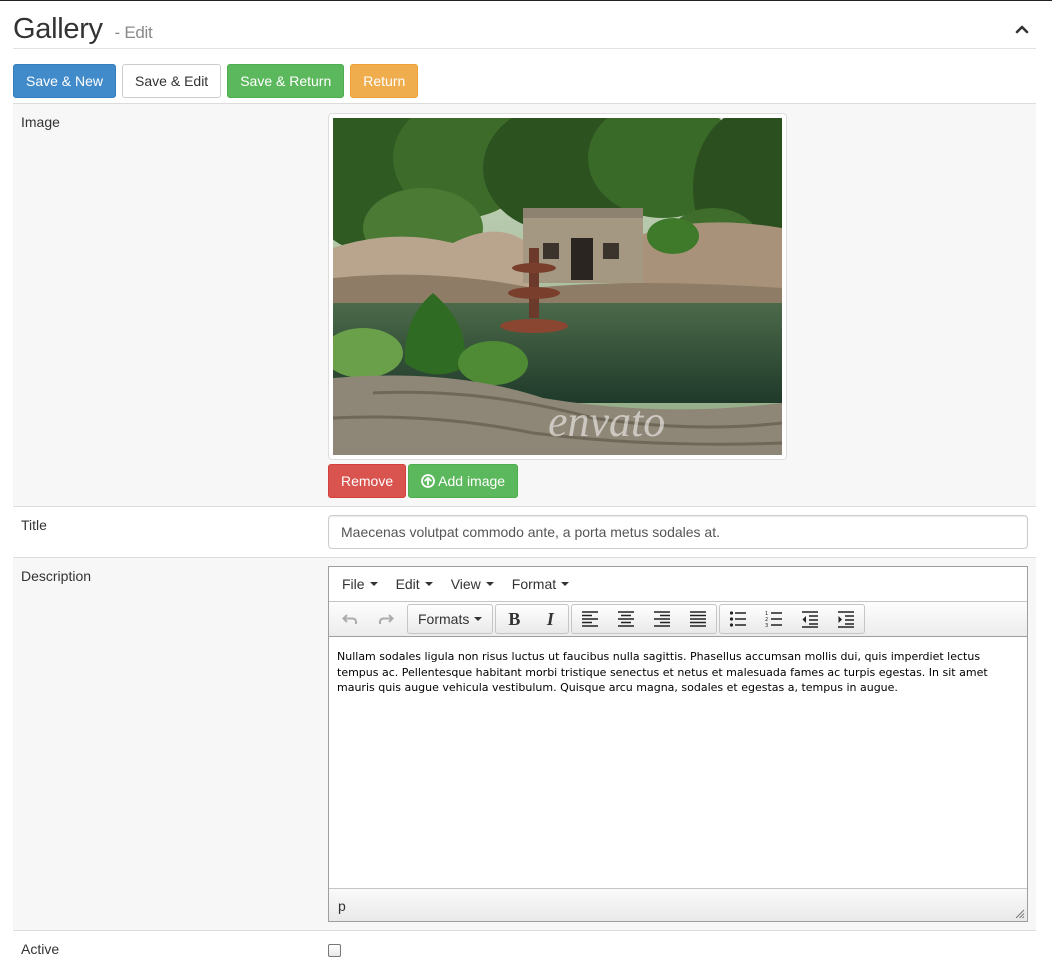  Describe the element at coordinates (514, 619) in the screenshot. I see `bold-icon: B` at that location.